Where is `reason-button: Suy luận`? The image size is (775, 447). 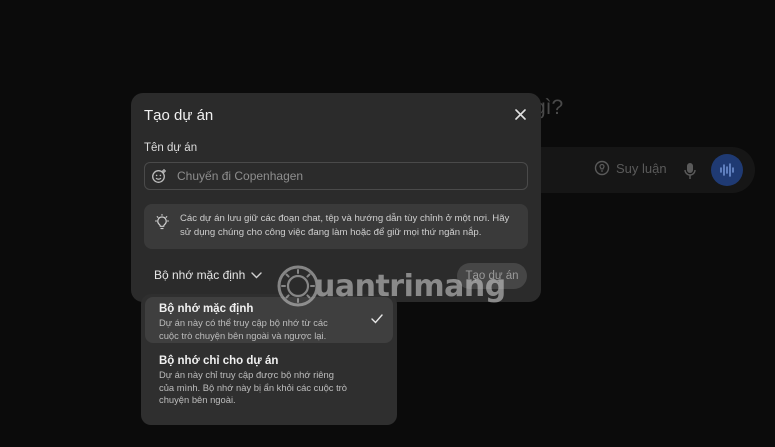 reason-button: Suy luận is located at coordinates (630, 168).